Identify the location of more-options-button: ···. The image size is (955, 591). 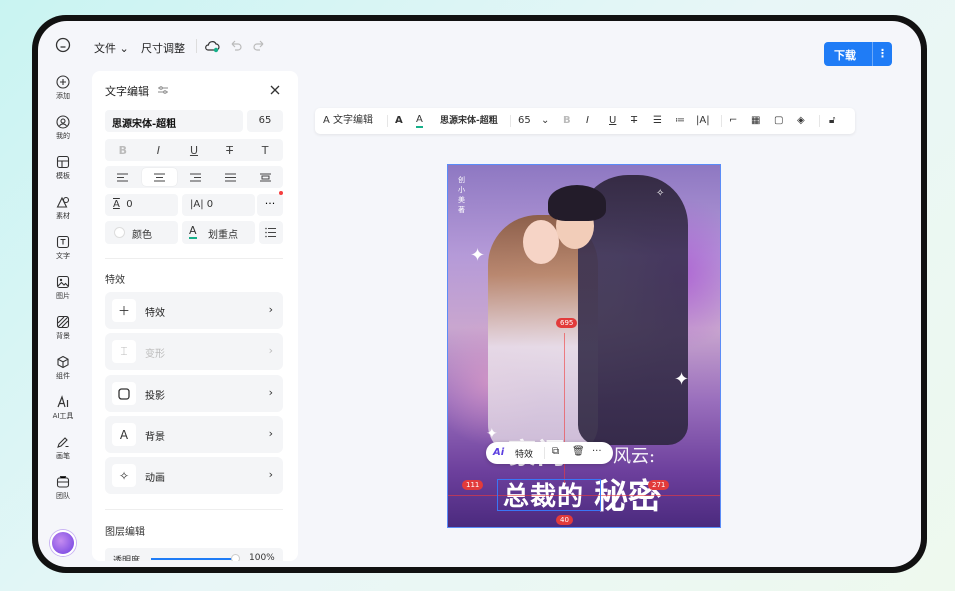
(270, 205).